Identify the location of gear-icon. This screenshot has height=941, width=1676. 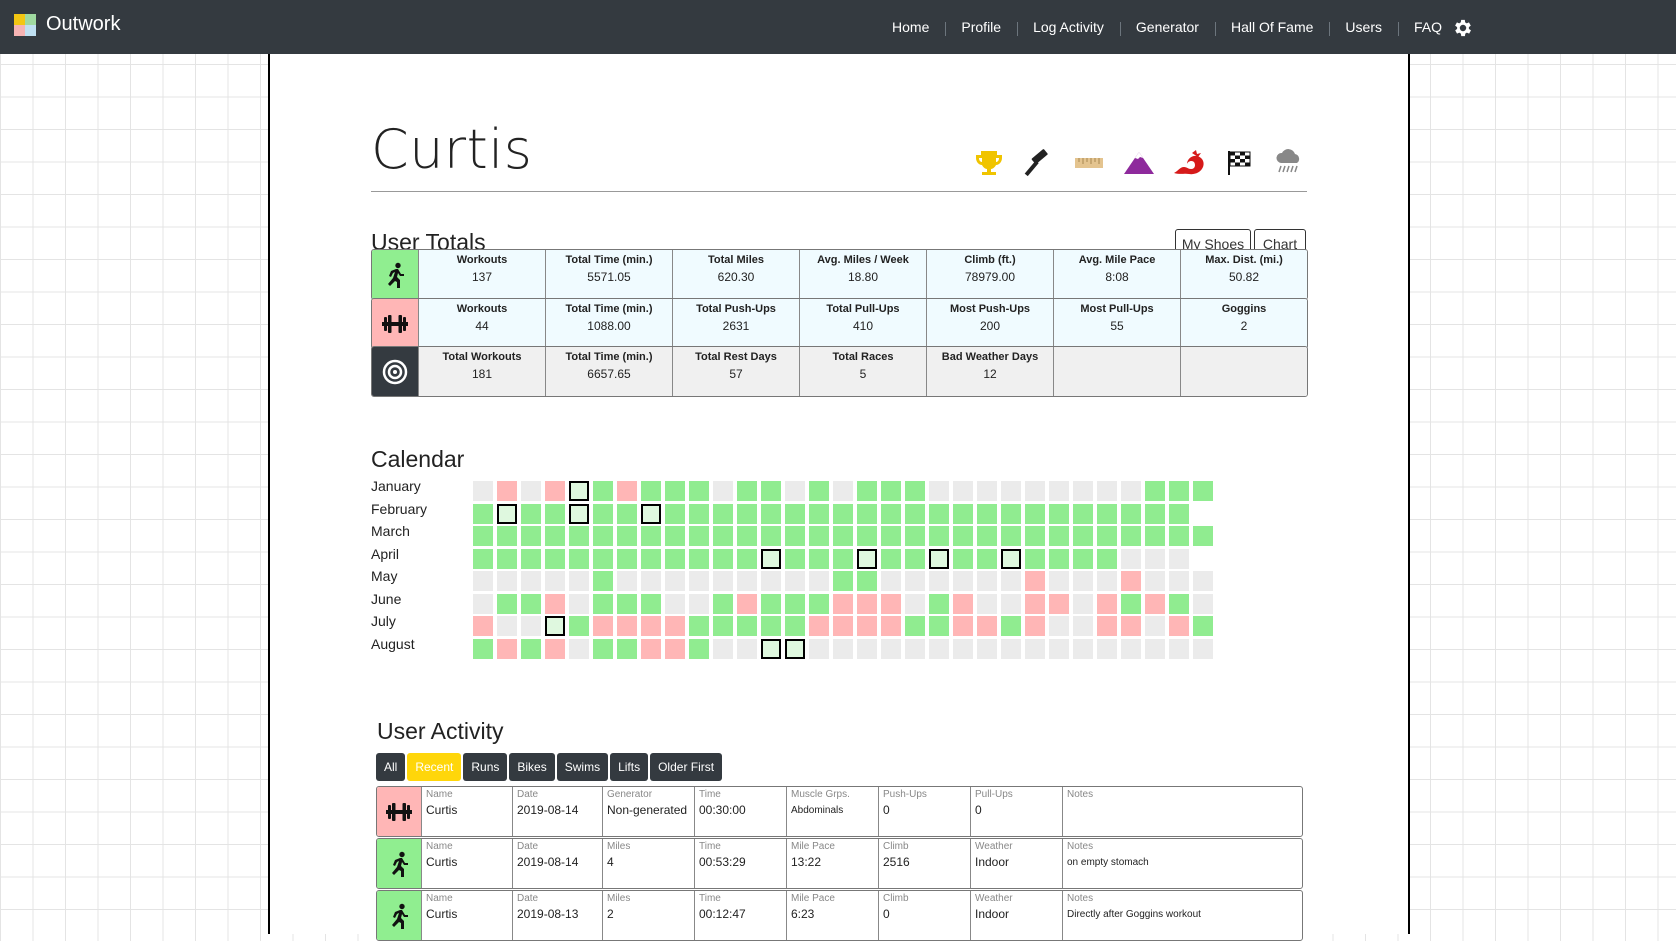
(1463, 28).